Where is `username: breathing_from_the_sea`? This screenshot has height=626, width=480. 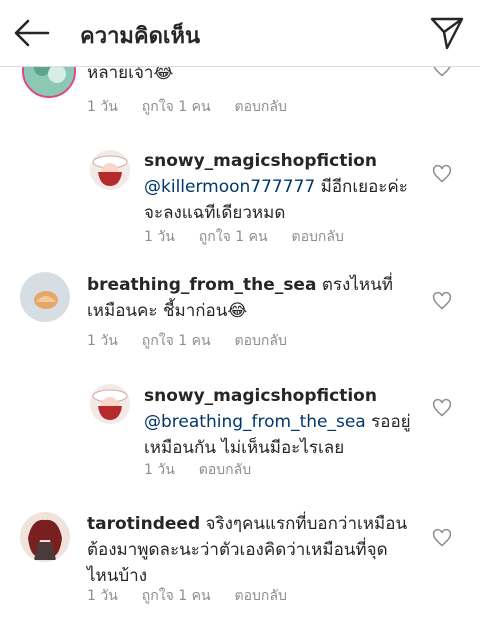
username: breathing_from_the_sea is located at coordinates (201, 285).